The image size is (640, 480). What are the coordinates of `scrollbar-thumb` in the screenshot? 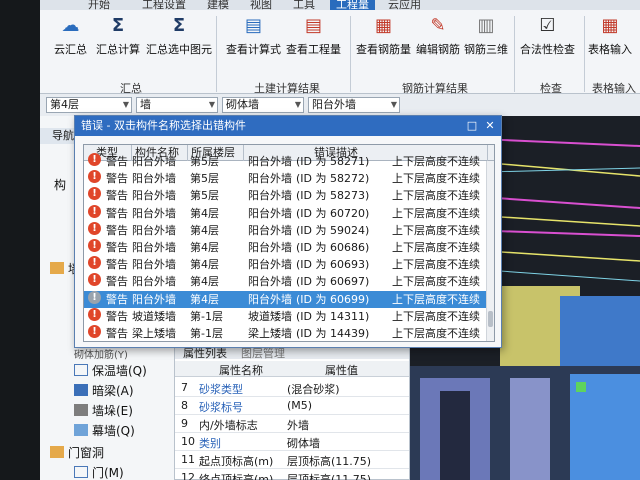 It's located at (490, 319).